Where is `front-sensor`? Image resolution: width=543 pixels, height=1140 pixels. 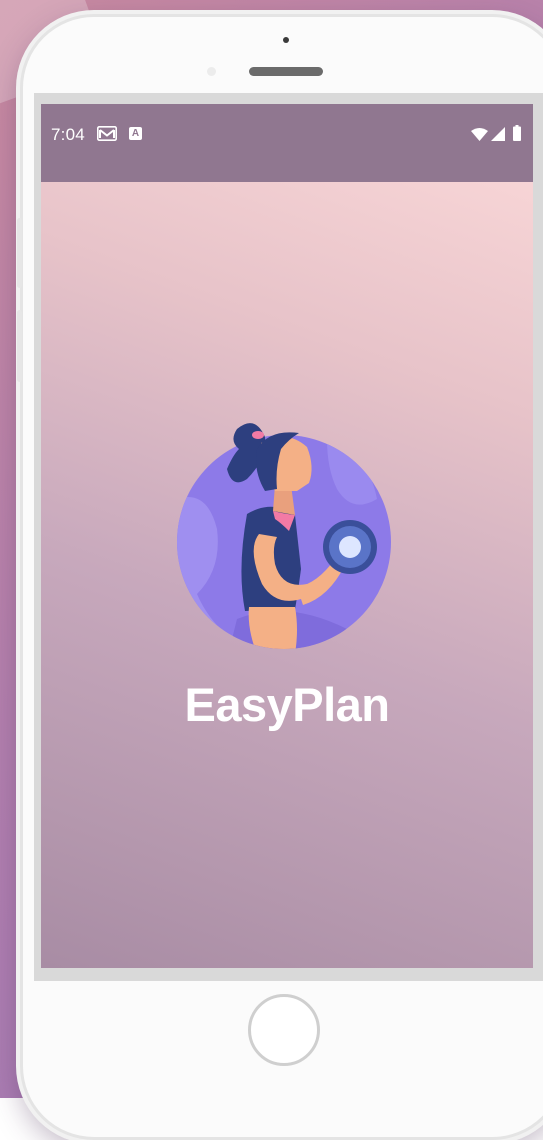 front-sensor is located at coordinates (286, 40).